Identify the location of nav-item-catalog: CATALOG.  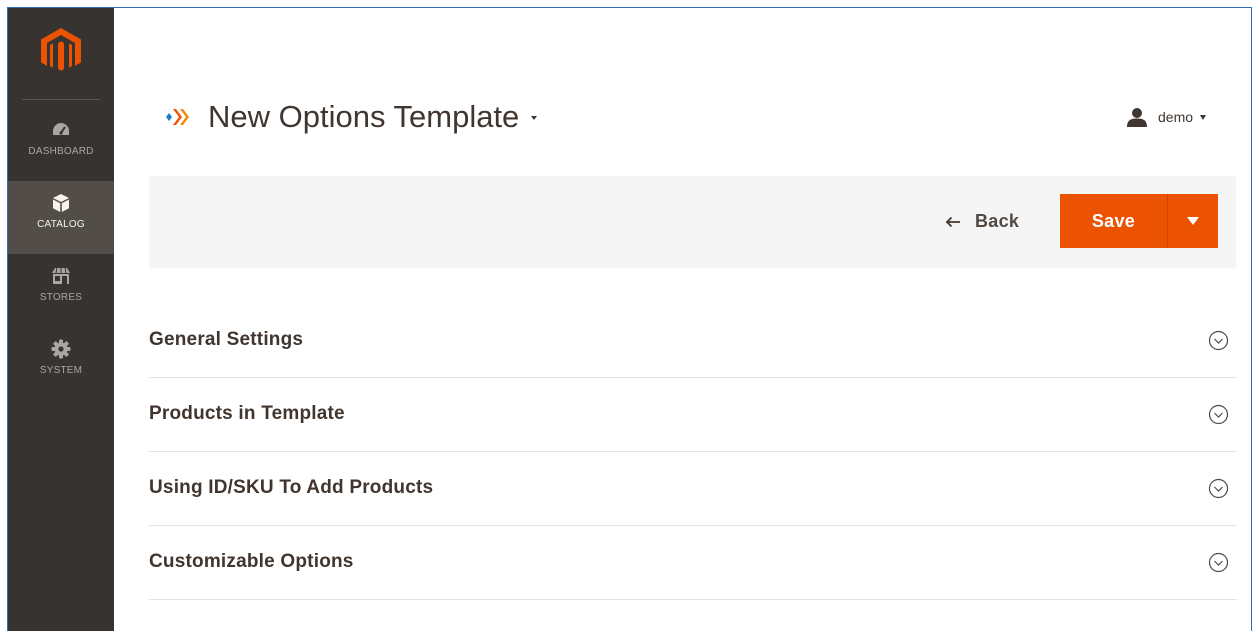
(61, 217).